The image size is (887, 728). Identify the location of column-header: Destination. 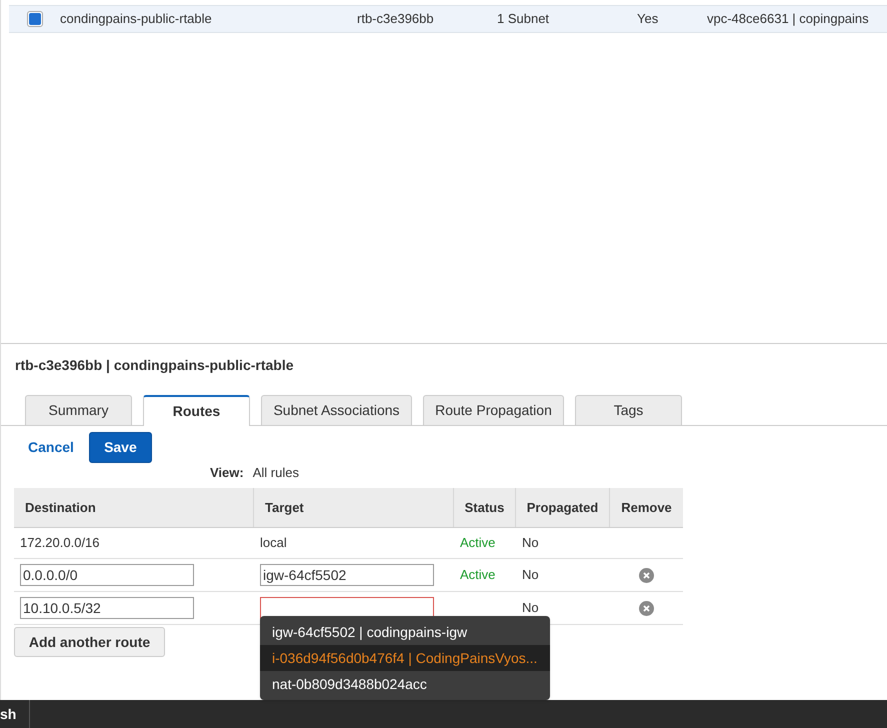
(134, 507).